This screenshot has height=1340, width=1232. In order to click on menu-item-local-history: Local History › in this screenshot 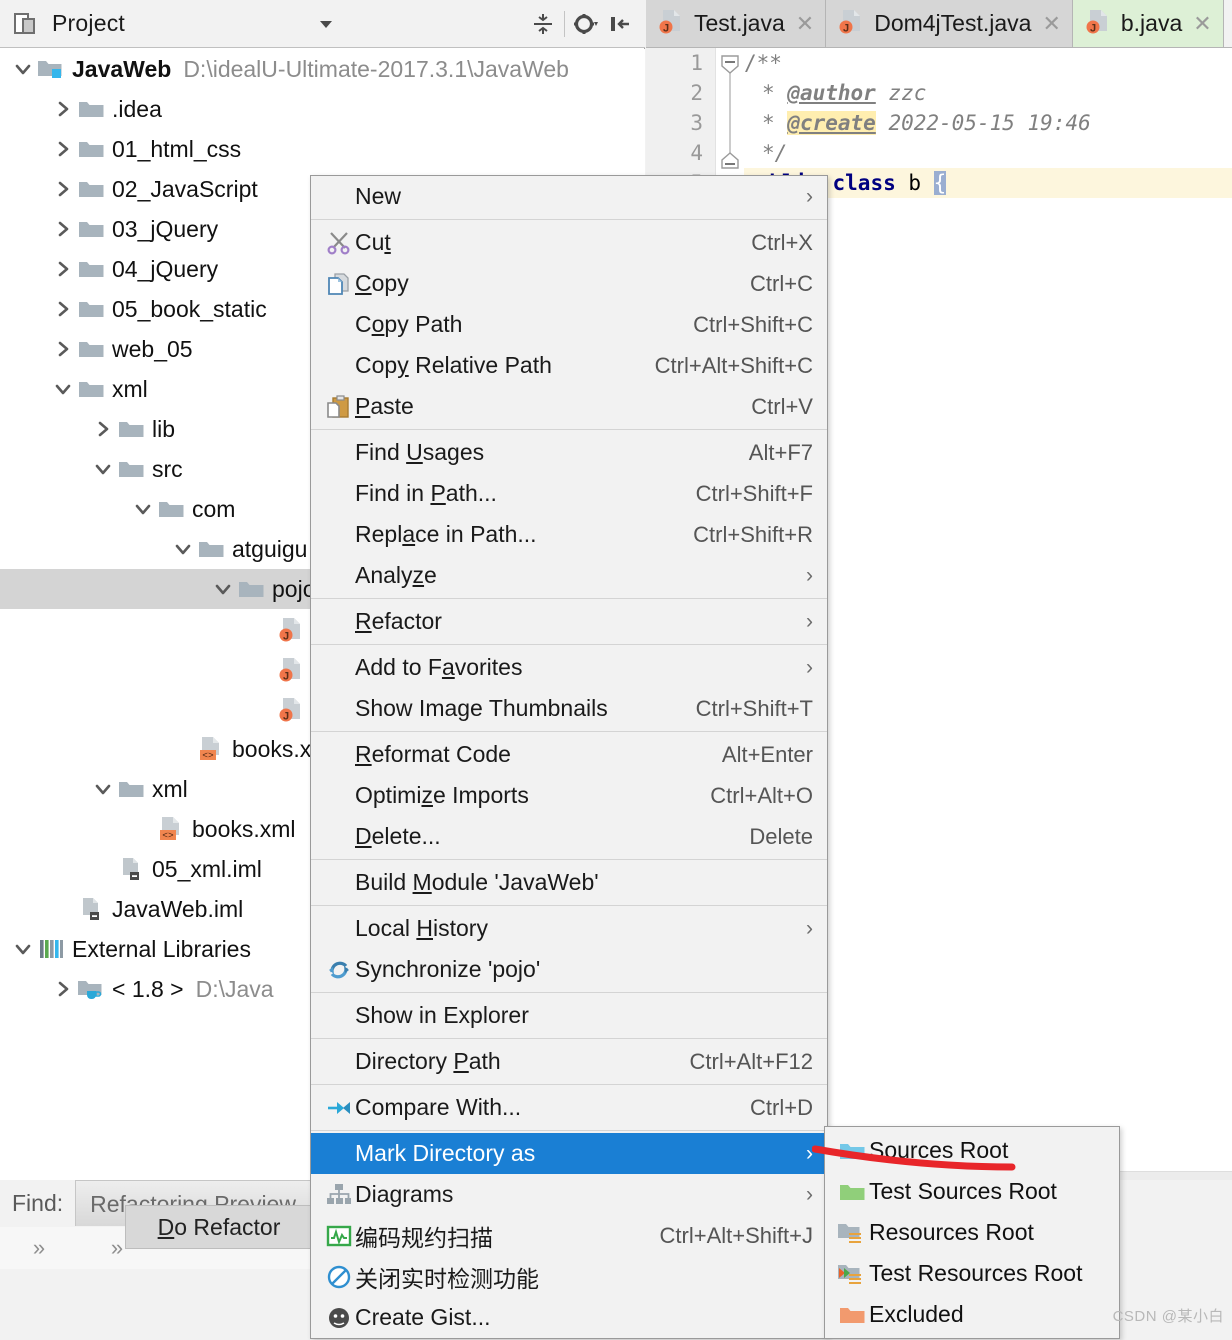, I will do `click(569, 928)`.